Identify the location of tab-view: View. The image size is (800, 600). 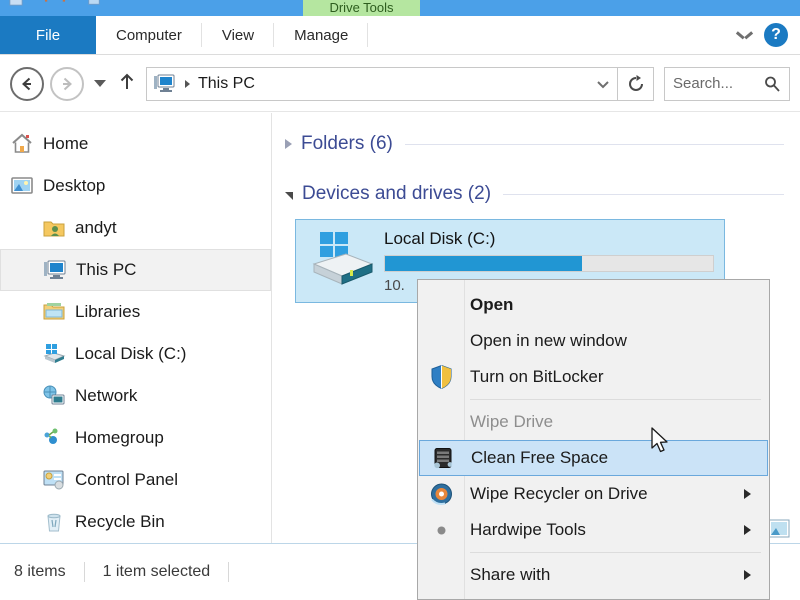
(238, 35).